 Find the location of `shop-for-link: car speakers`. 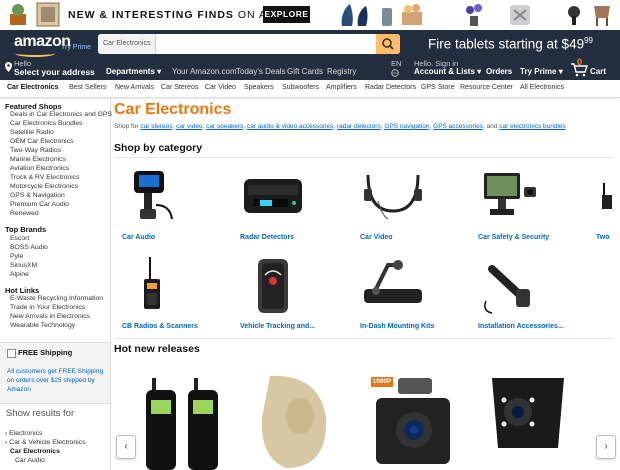

shop-for-link: car speakers is located at coordinates (224, 126).